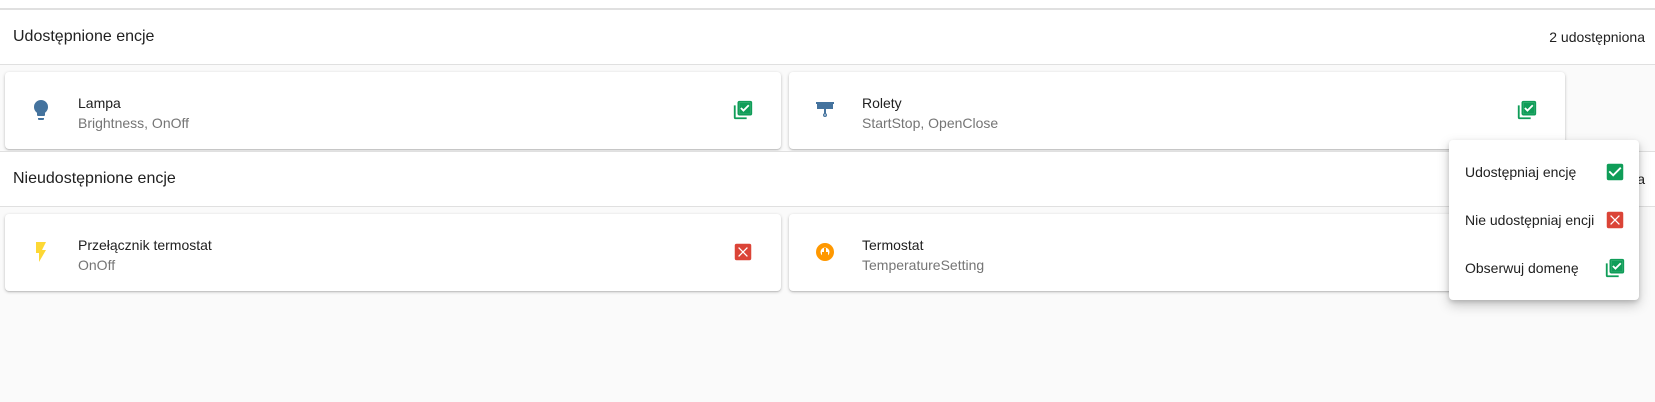  Describe the element at coordinates (99, 103) in the screenshot. I see `entity-name: Lampa` at that location.